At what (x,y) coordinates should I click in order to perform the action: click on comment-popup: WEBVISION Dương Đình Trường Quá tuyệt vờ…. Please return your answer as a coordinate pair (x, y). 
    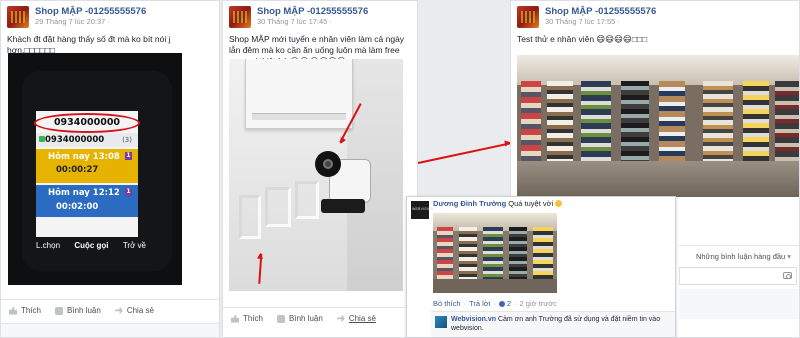
    Looking at the image, I should click on (541, 267).